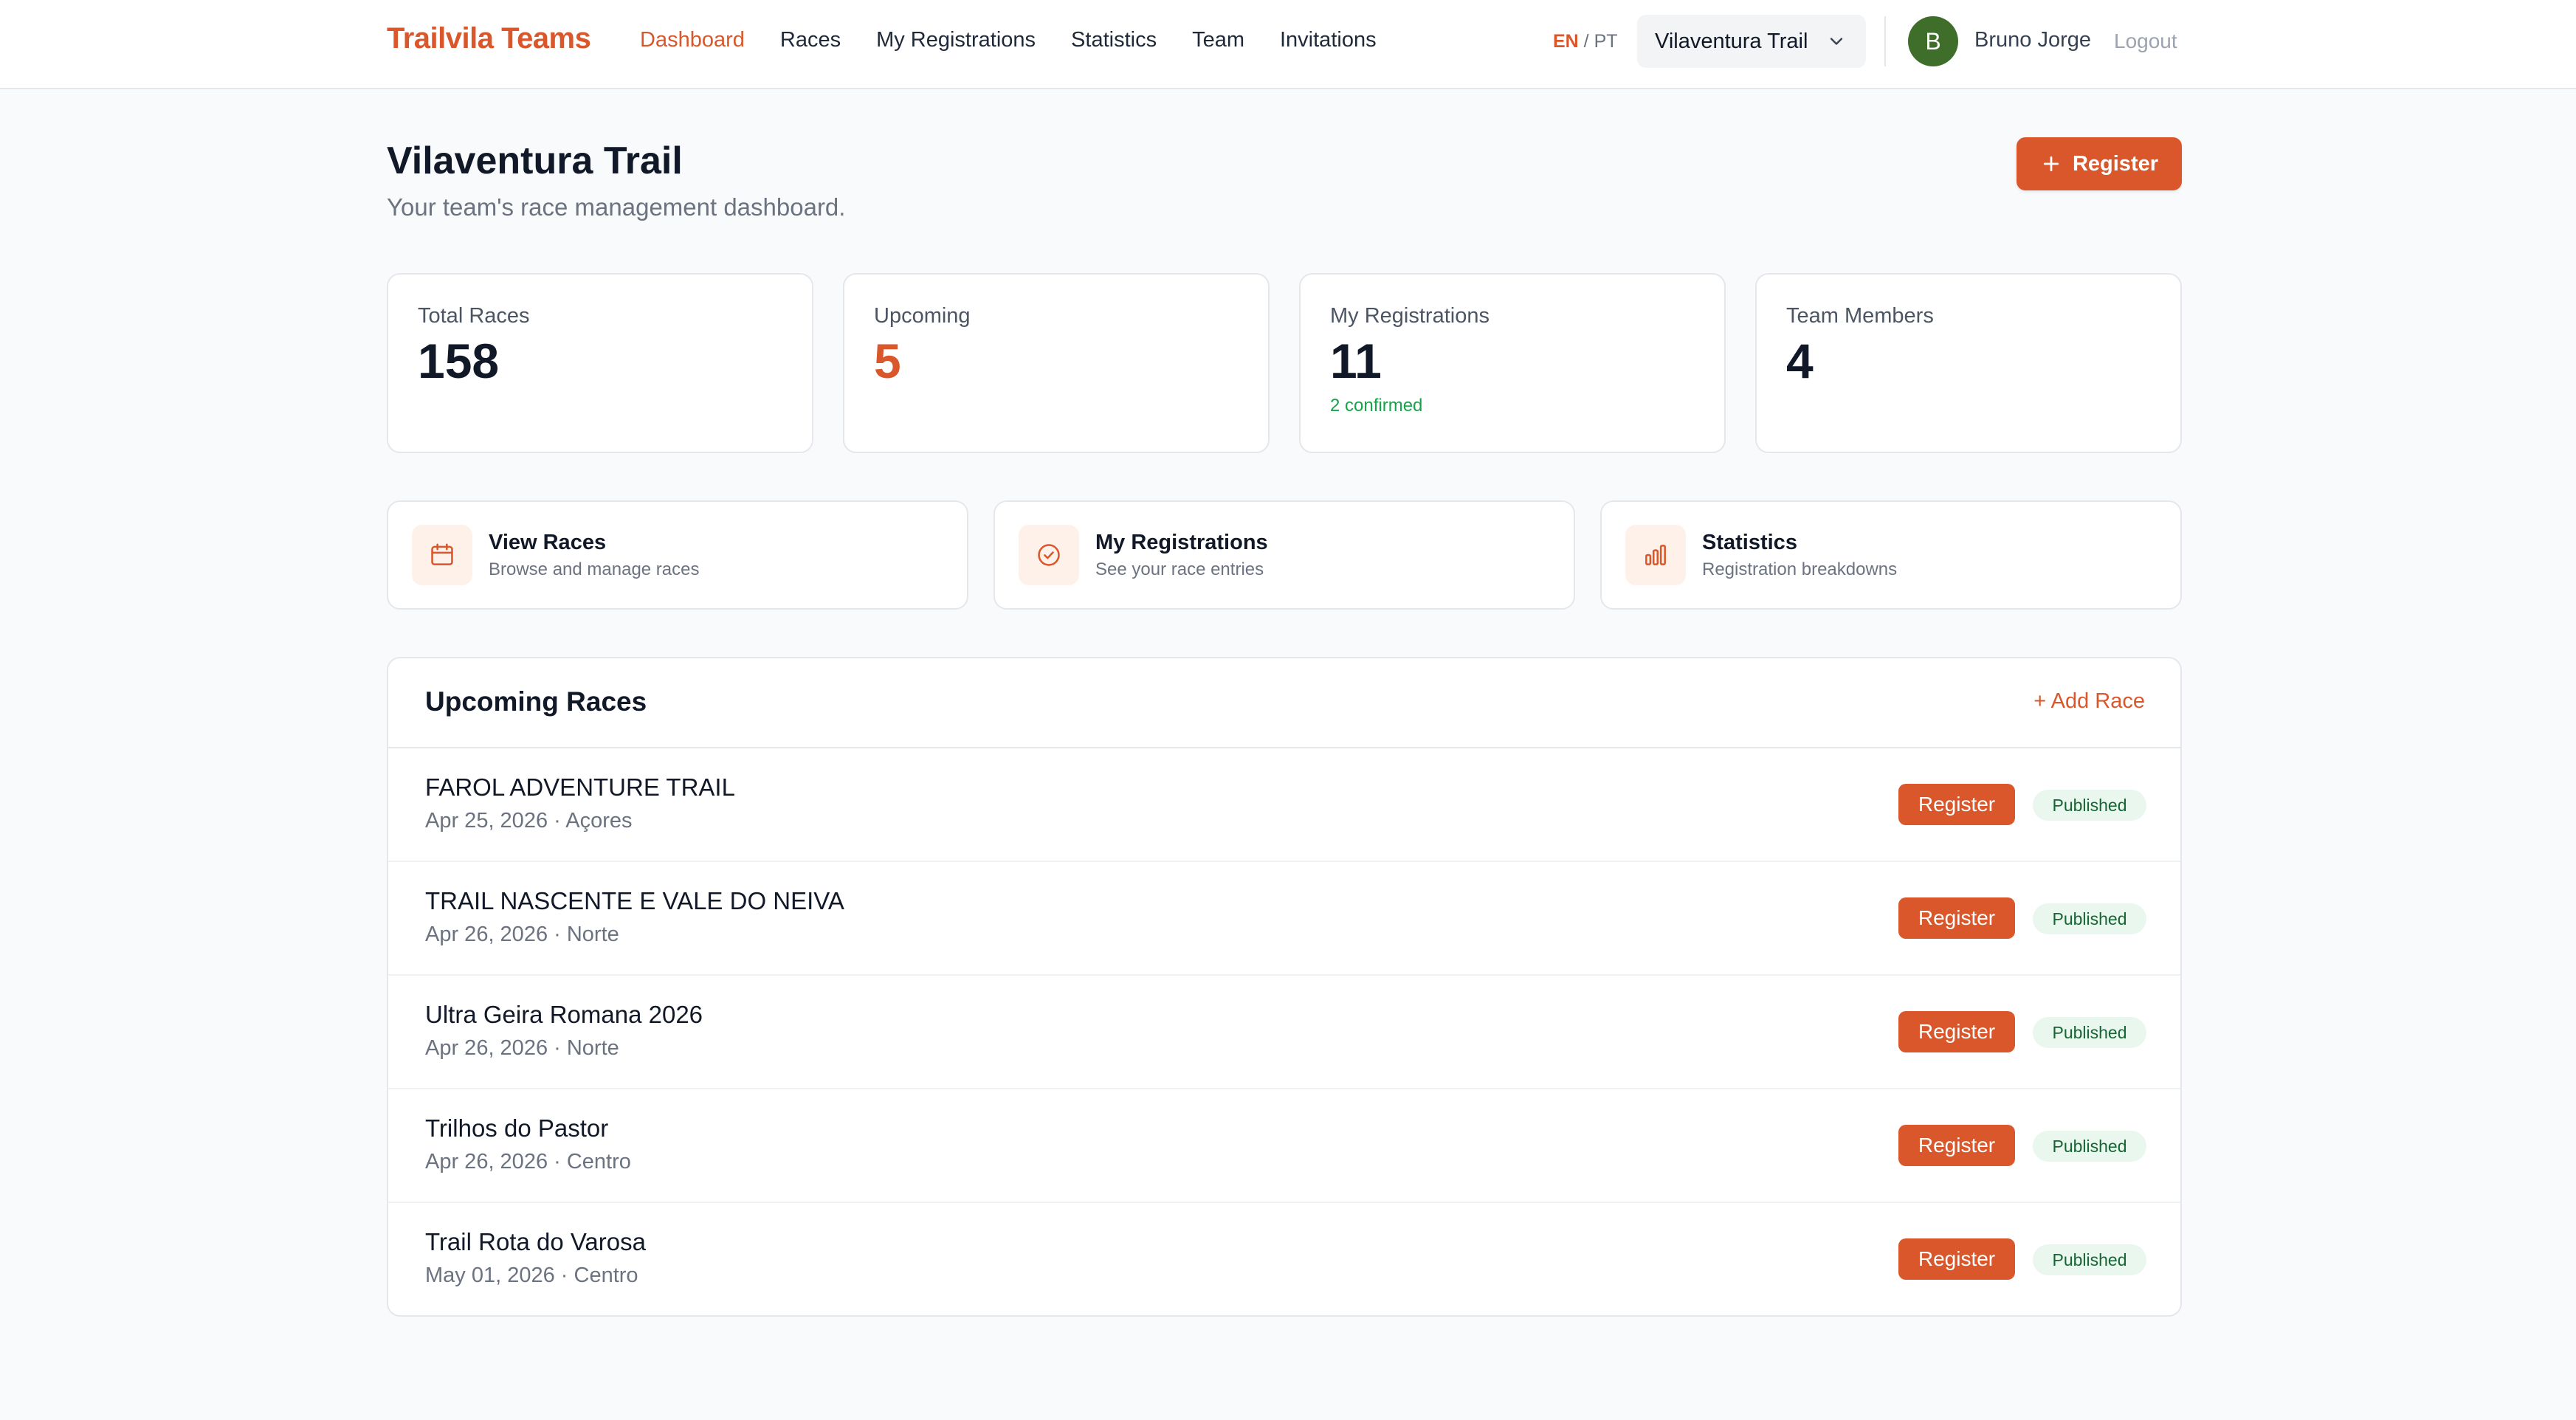 This screenshot has width=2576, height=1420. What do you see at coordinates (600, 363) in the screenshot?
I see `stat-card-total-races: Total Races 158` at bounding box center [600, 363].